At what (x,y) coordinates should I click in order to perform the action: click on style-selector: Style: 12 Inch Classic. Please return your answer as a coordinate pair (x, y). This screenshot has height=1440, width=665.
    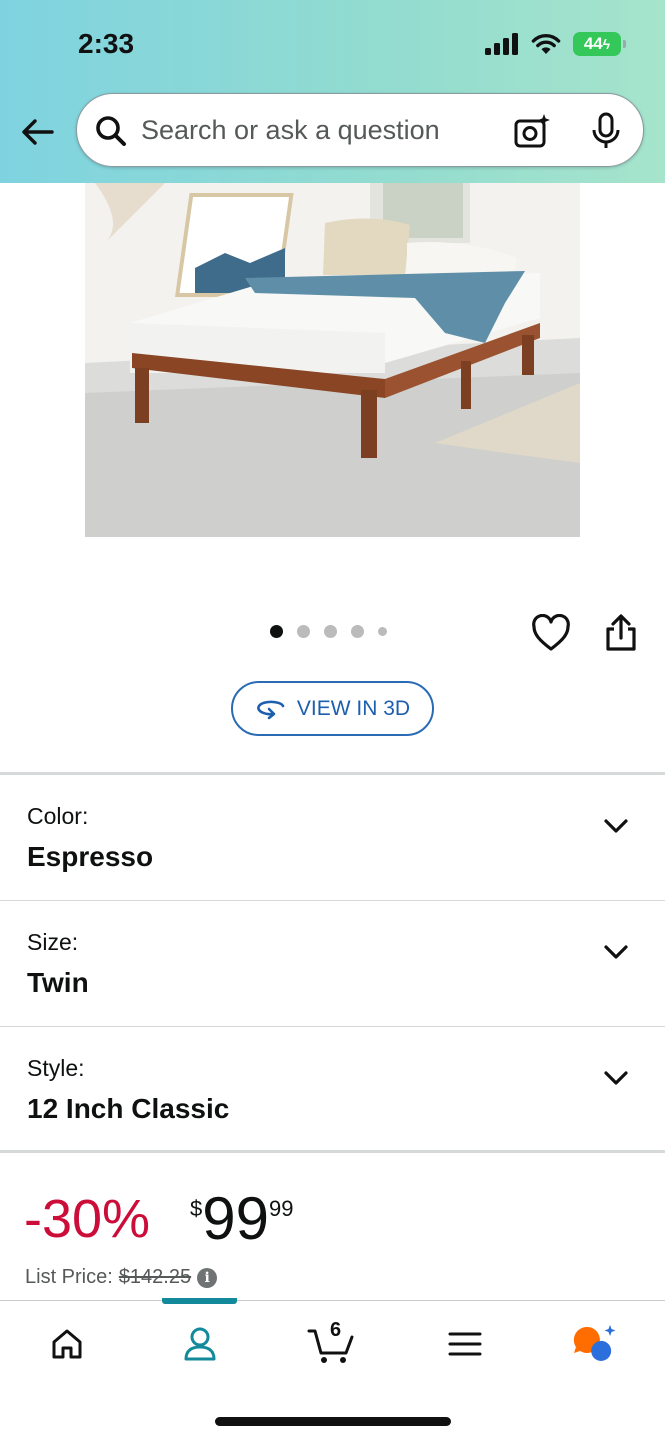
    Looking at the image, I should click on (332, 1090).